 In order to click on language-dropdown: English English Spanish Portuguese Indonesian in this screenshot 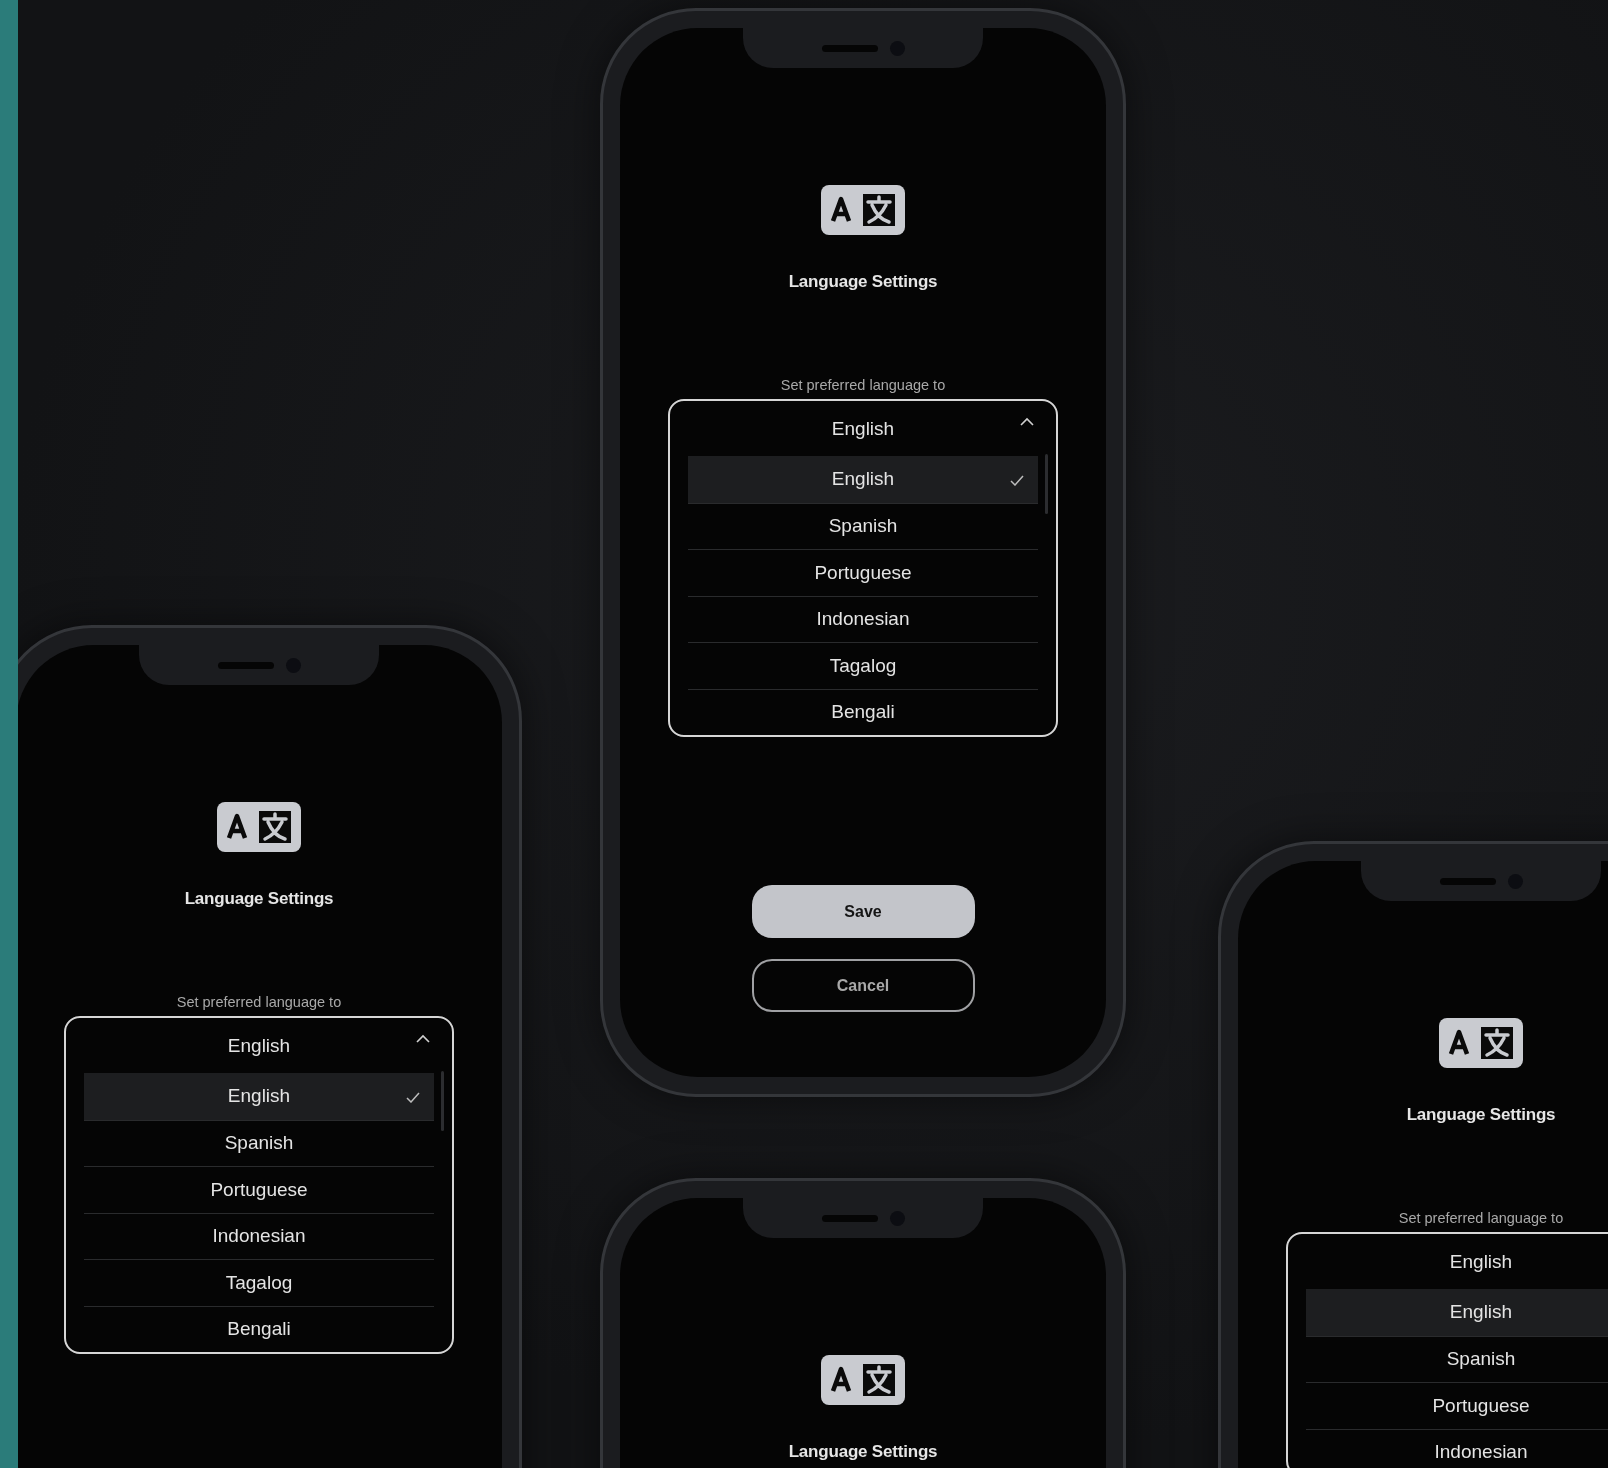, I will do `click(1447, 1350)`.